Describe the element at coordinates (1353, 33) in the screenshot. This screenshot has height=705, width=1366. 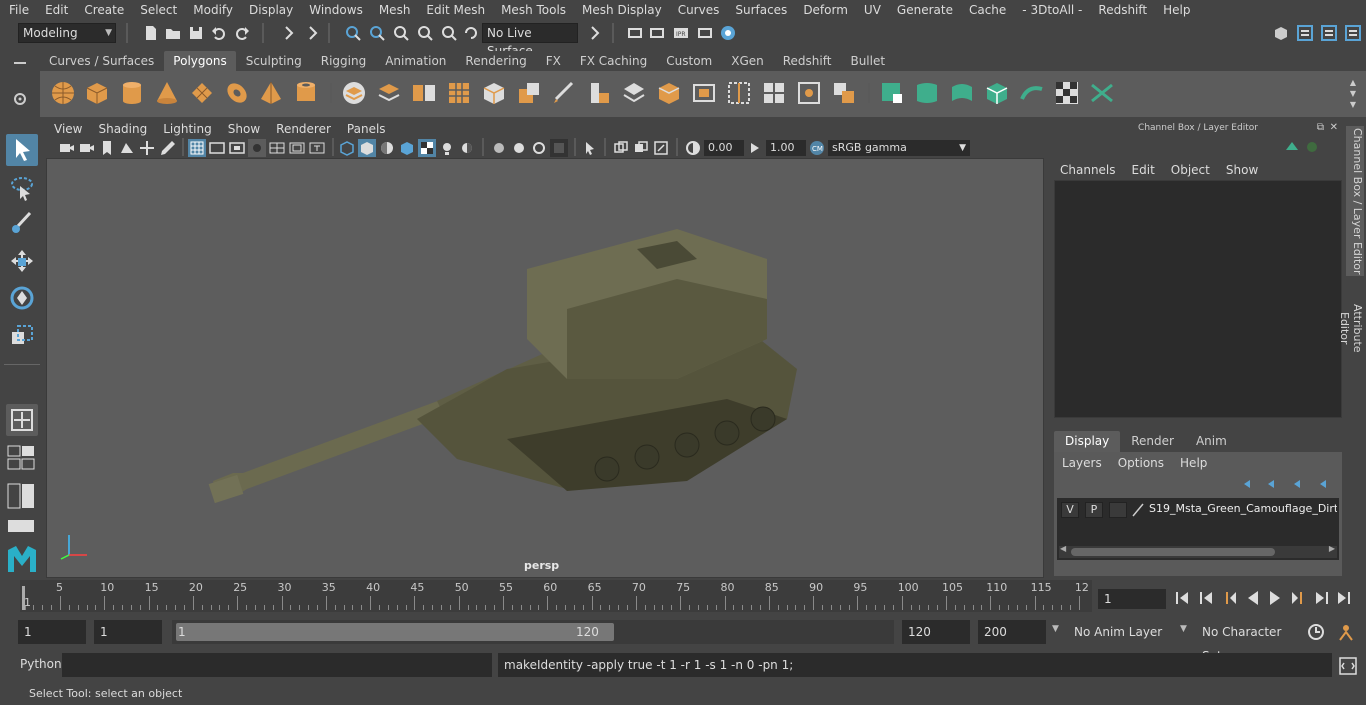
I see `channel-box-toggle-icon` at that location.